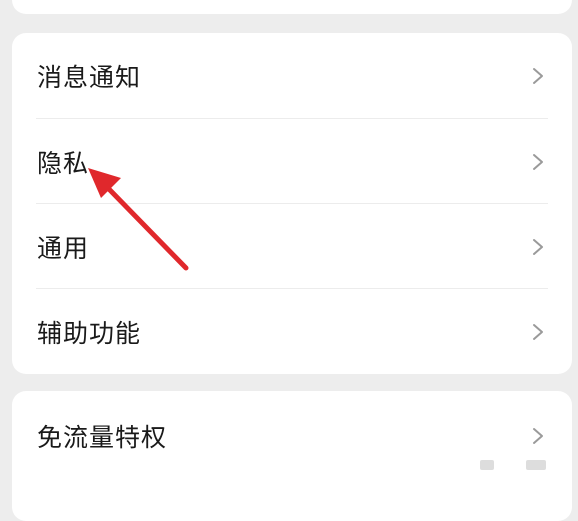  Describe the element at coordinates (292, 7) in the screenshot. I see `previous-settings-card` at that location.